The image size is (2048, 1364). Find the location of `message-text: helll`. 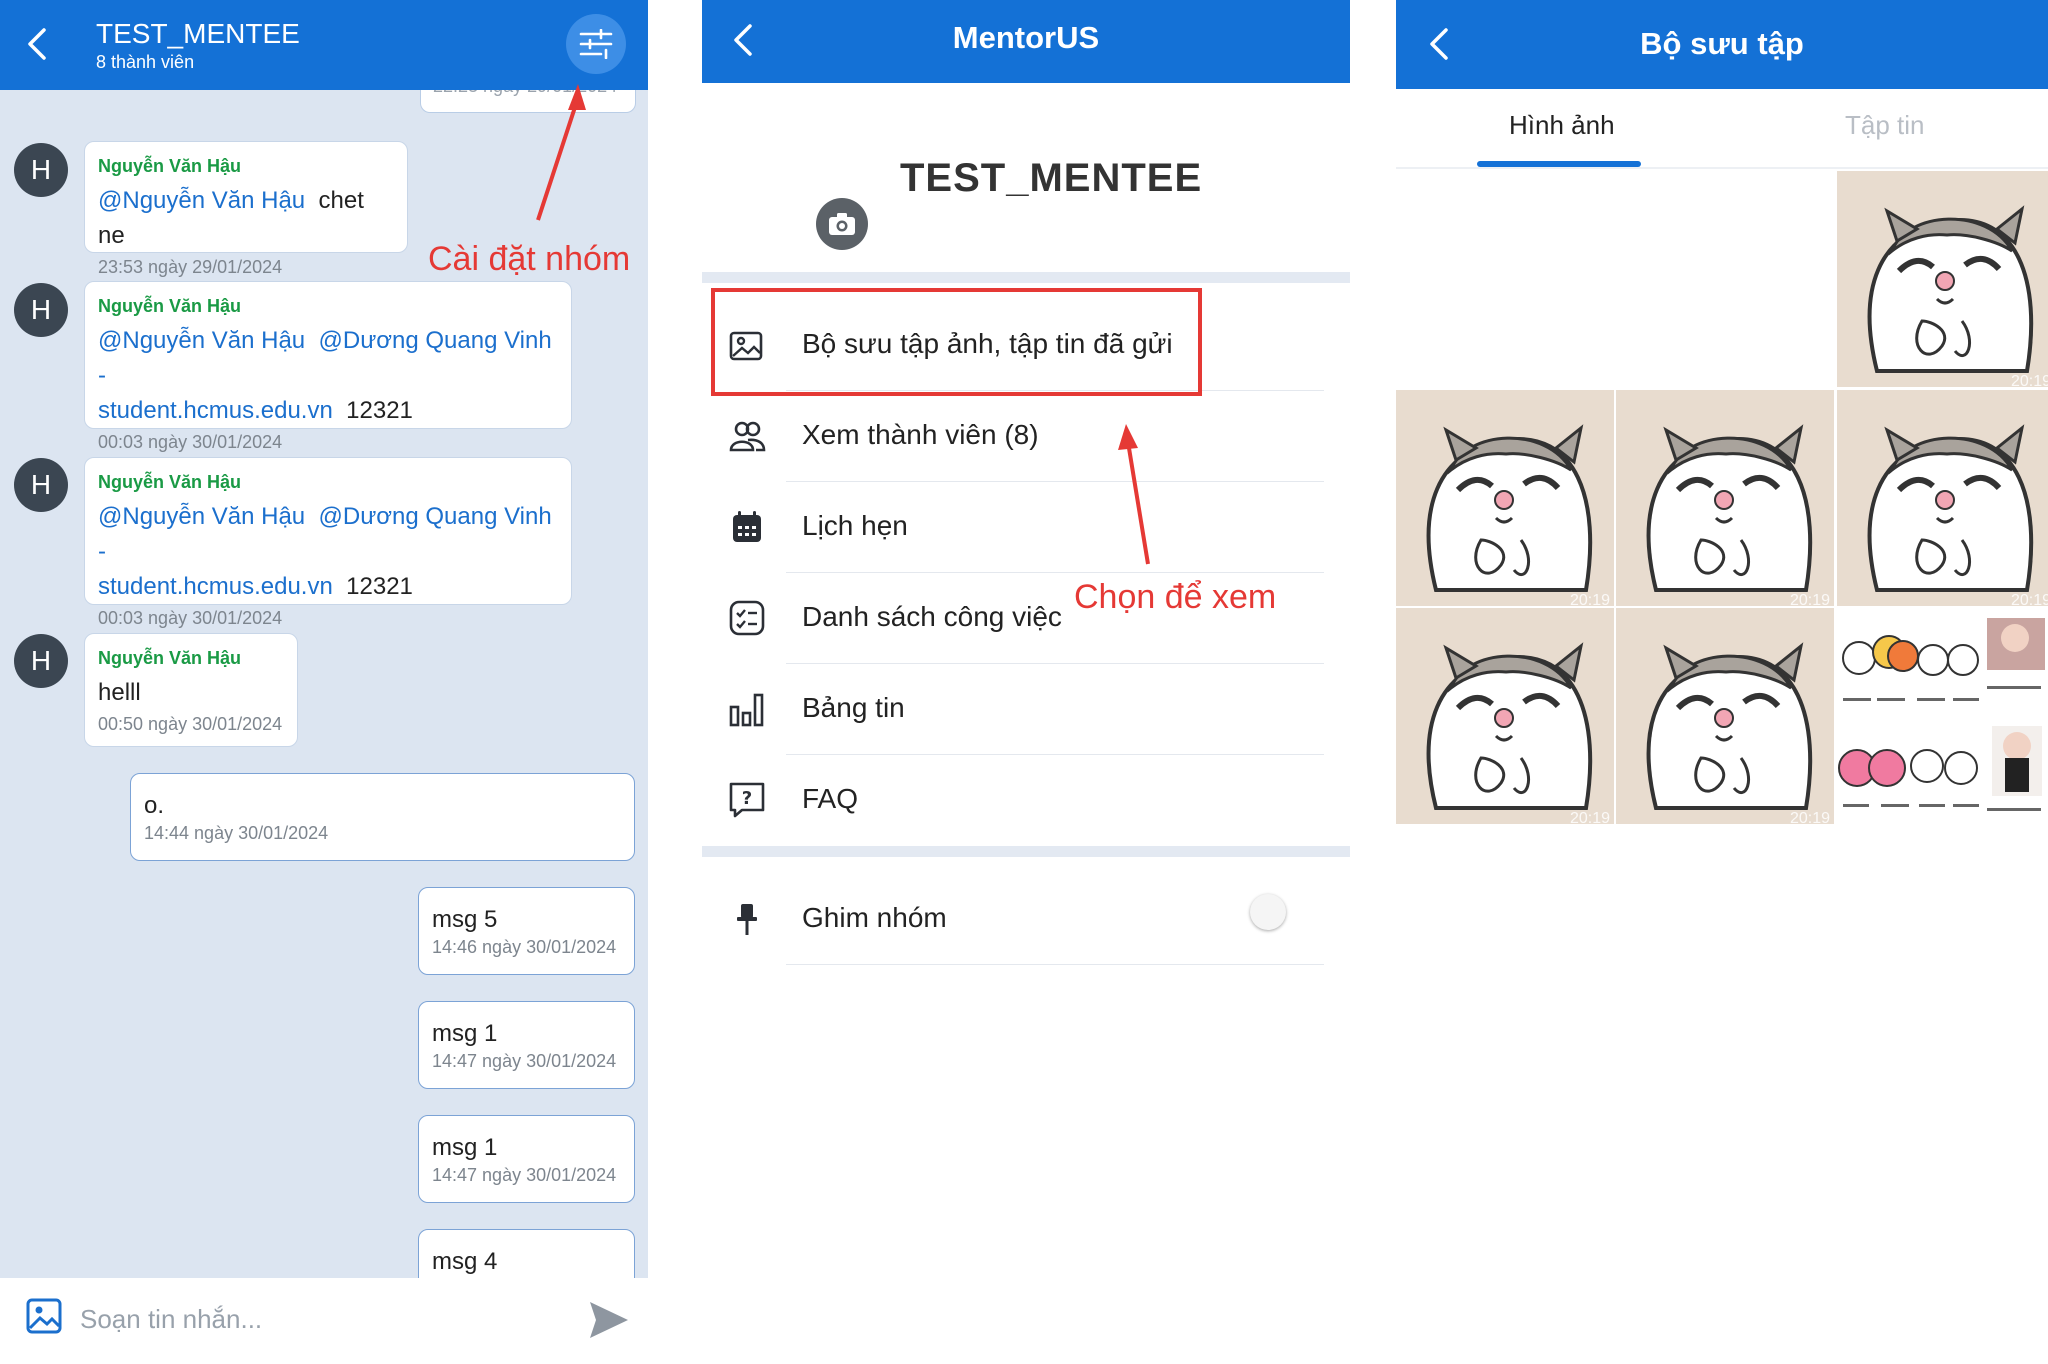

message-text: helll is located at coordinates (119, 692).